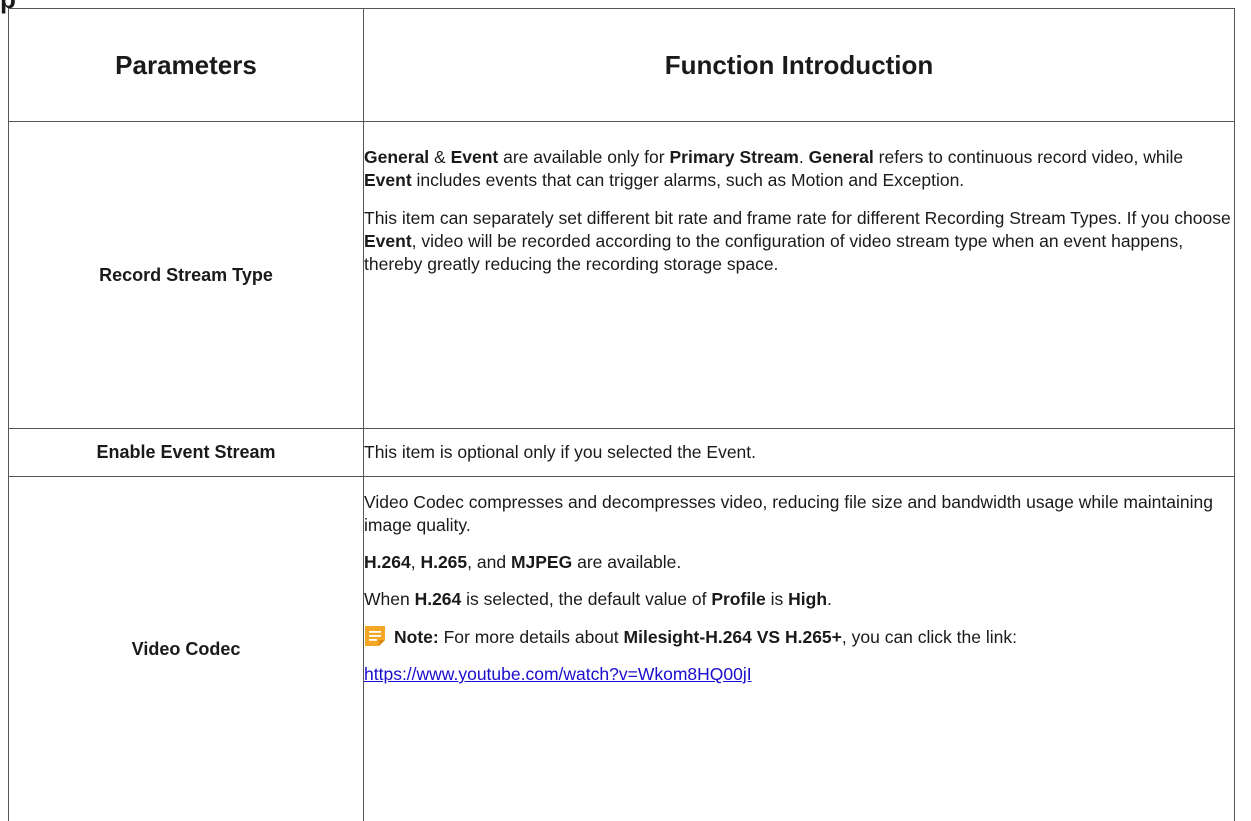 The height and width of the screenshot is (821, 1251). What do you see at coordinates (733, 637) in the screenshot?
I see `note-topic: Milesight-H.264 VS H.265+` at bounding box center [733, 637].